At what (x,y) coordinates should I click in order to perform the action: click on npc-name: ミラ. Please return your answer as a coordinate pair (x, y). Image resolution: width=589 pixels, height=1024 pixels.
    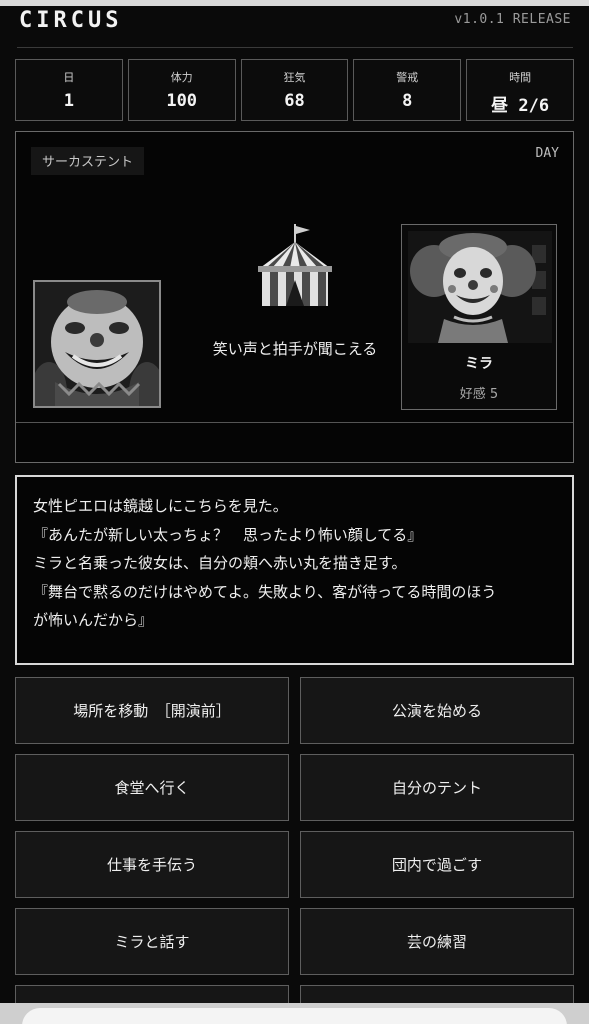
    Looking at the image, I should click on (479, 364).